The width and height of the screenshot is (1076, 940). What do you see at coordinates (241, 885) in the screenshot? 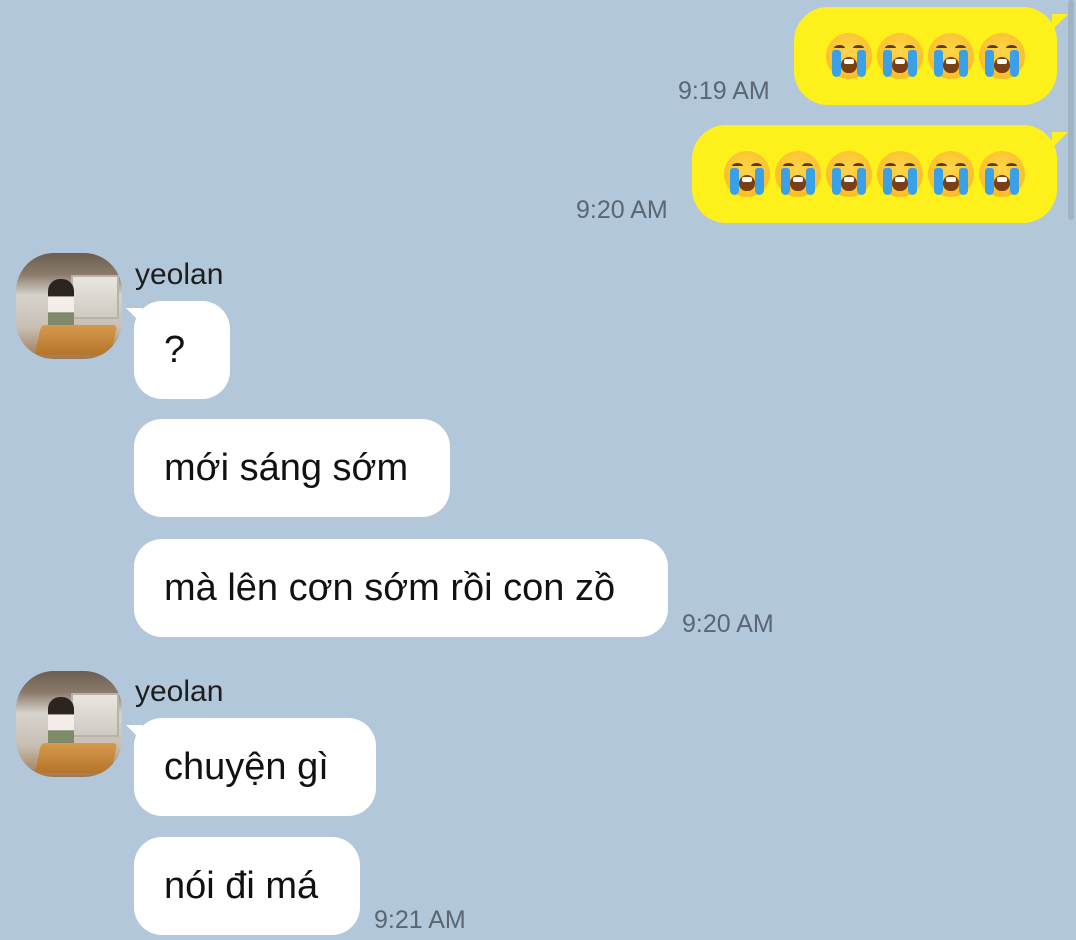
I see `message-text: nói đi má` at bounding box center [241, 885].